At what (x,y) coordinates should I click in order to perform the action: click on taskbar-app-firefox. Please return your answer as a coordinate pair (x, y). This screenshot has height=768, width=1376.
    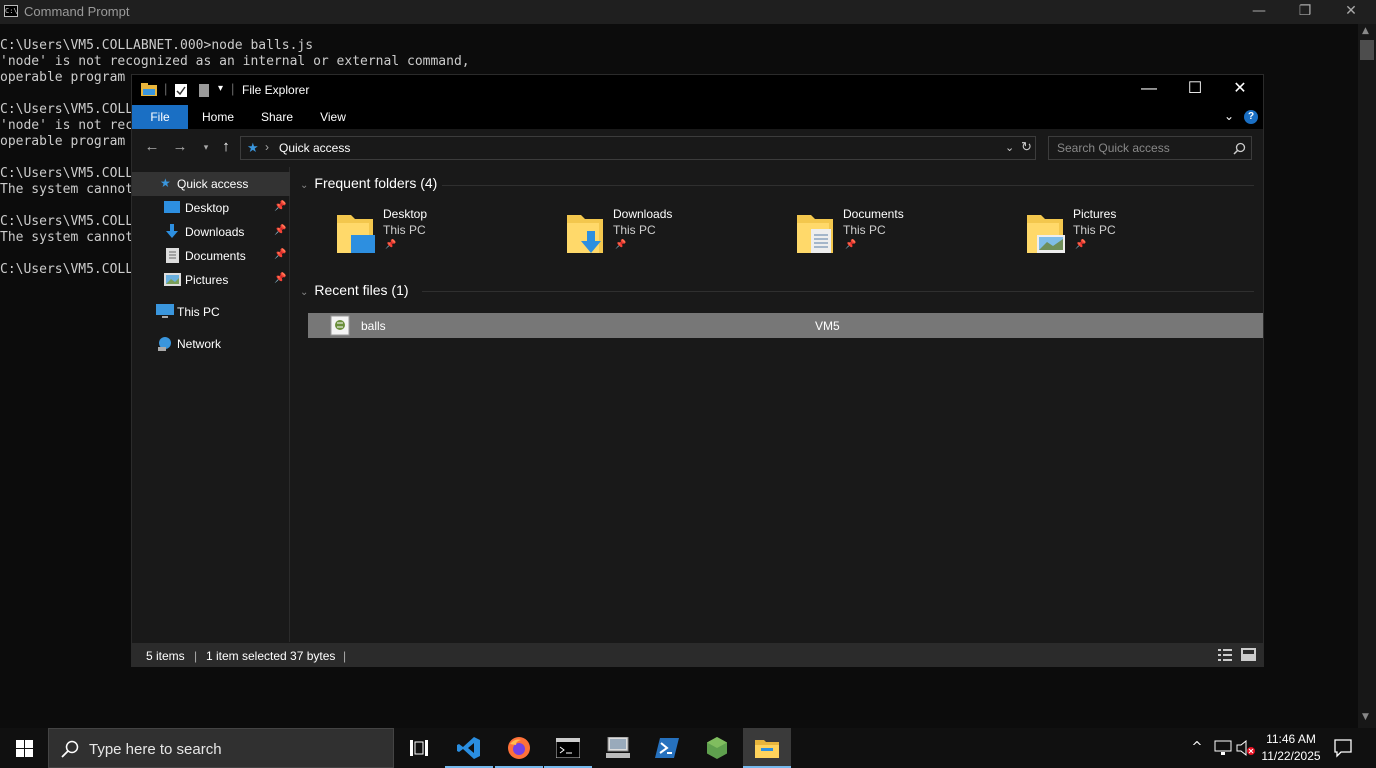
    Looking at the image, I should click on (519, 748).